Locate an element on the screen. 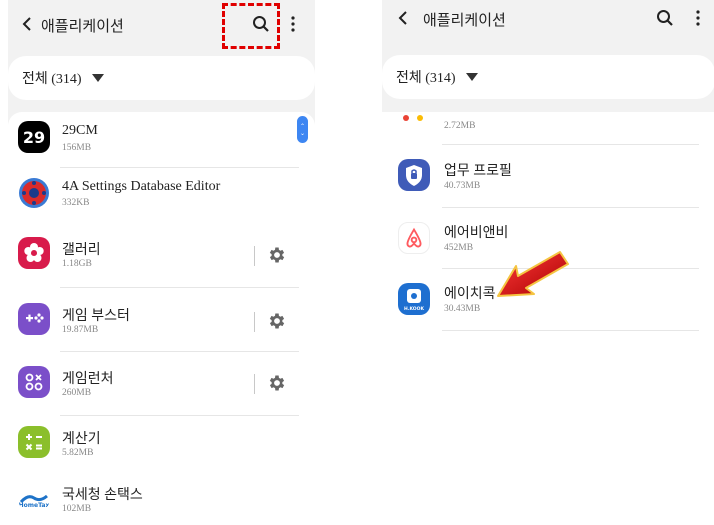 The height and width of the screenshot is (525, 714). app-size: 19.87MB is located at coordinates (80, 330).